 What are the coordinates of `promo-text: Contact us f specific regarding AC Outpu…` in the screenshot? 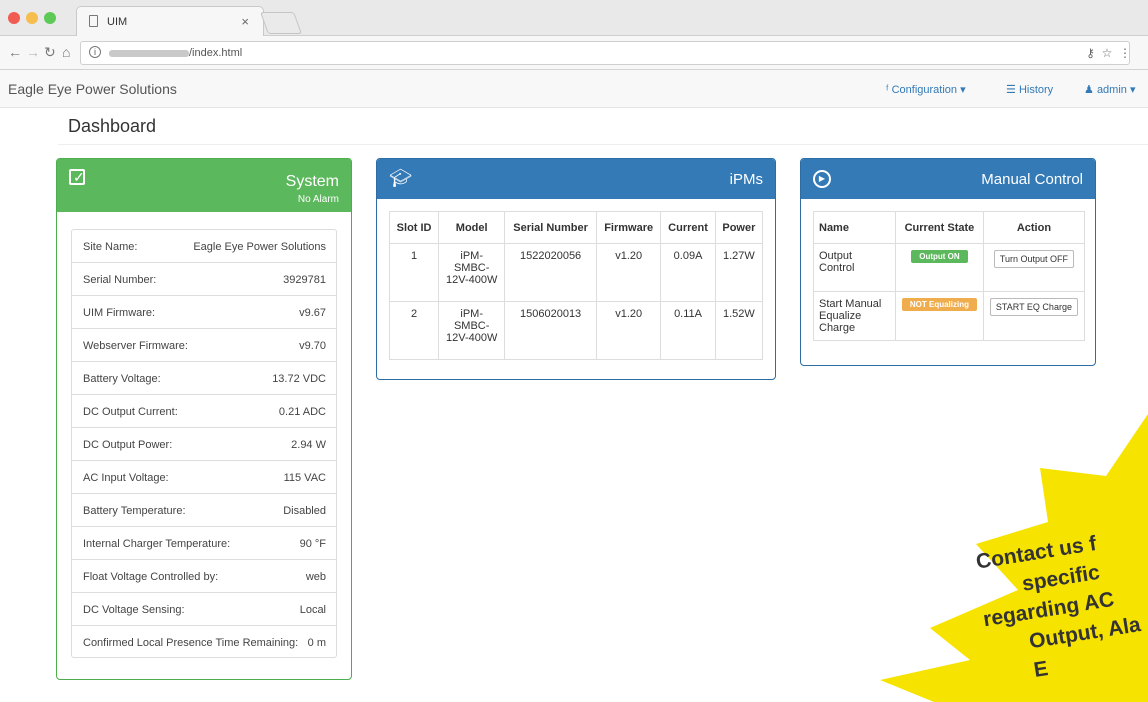 It's located at (1060, 607).